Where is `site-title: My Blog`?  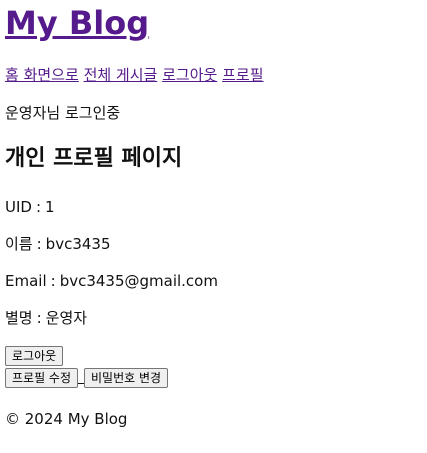
site-title: My Blog is located at coordinates (77, 23).